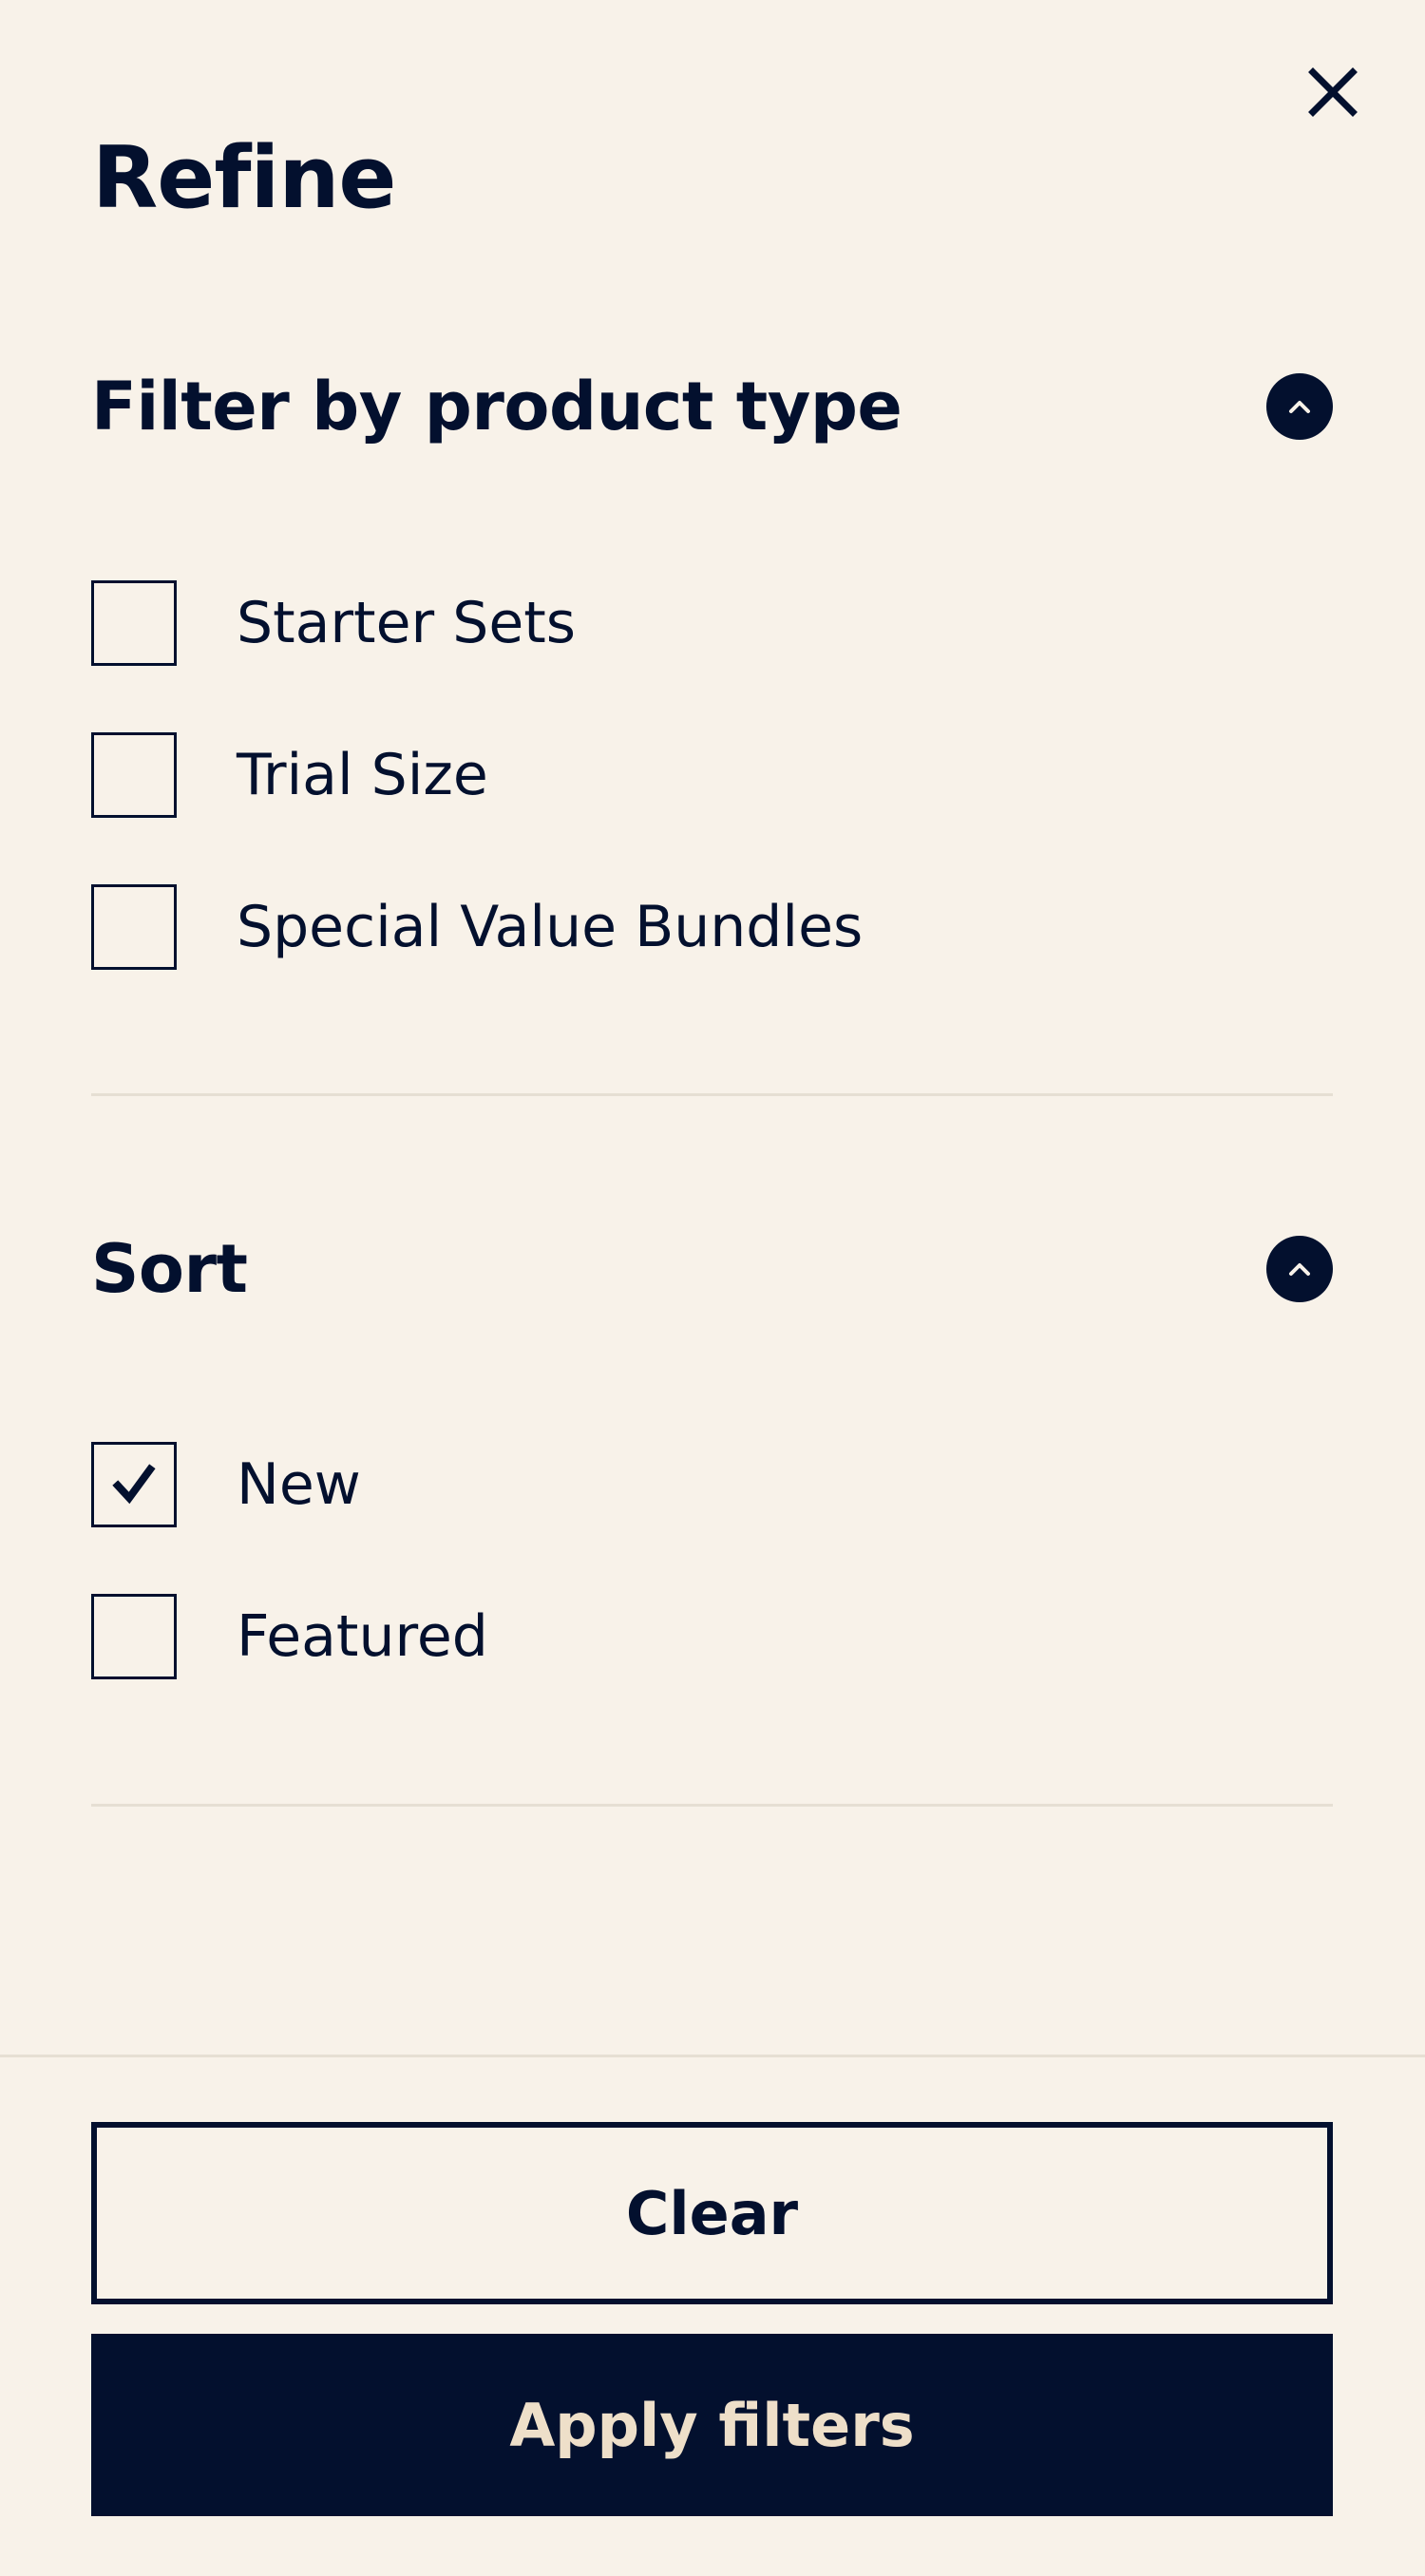 Image resolution: width=1425 pixels, height=2576 pixels. Describe the element at coordinates (550, 927) in the screenshot. I see `option-label: Special Value Bundles` at that location.